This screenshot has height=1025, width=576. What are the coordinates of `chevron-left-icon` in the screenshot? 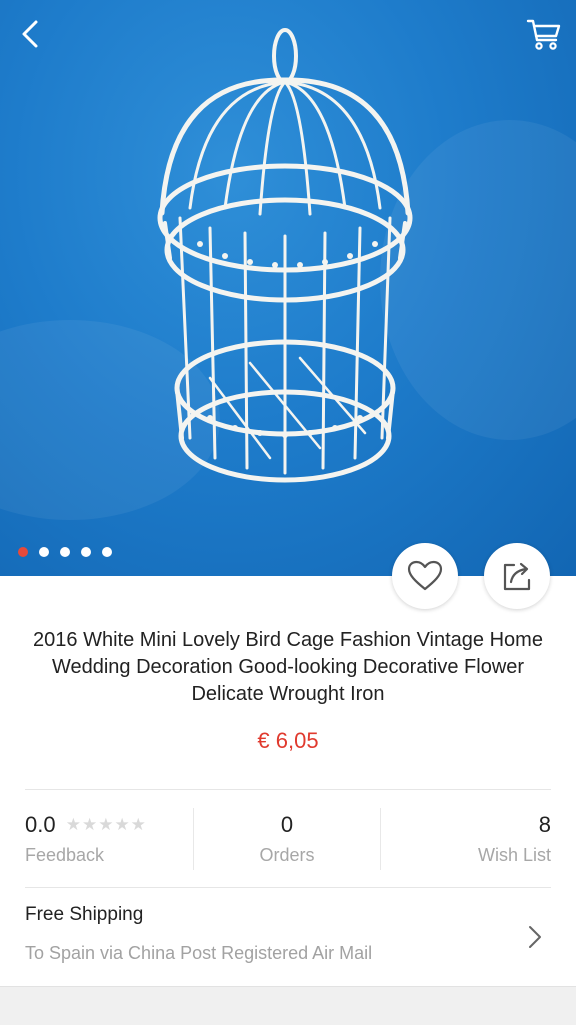 It's located at (32, 34).